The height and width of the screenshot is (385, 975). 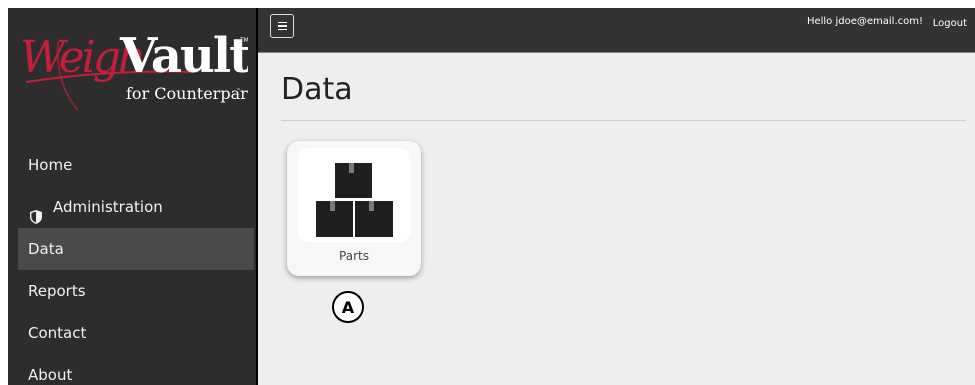 I want to click on tile-label: Parts, so click(x=354, y=256).